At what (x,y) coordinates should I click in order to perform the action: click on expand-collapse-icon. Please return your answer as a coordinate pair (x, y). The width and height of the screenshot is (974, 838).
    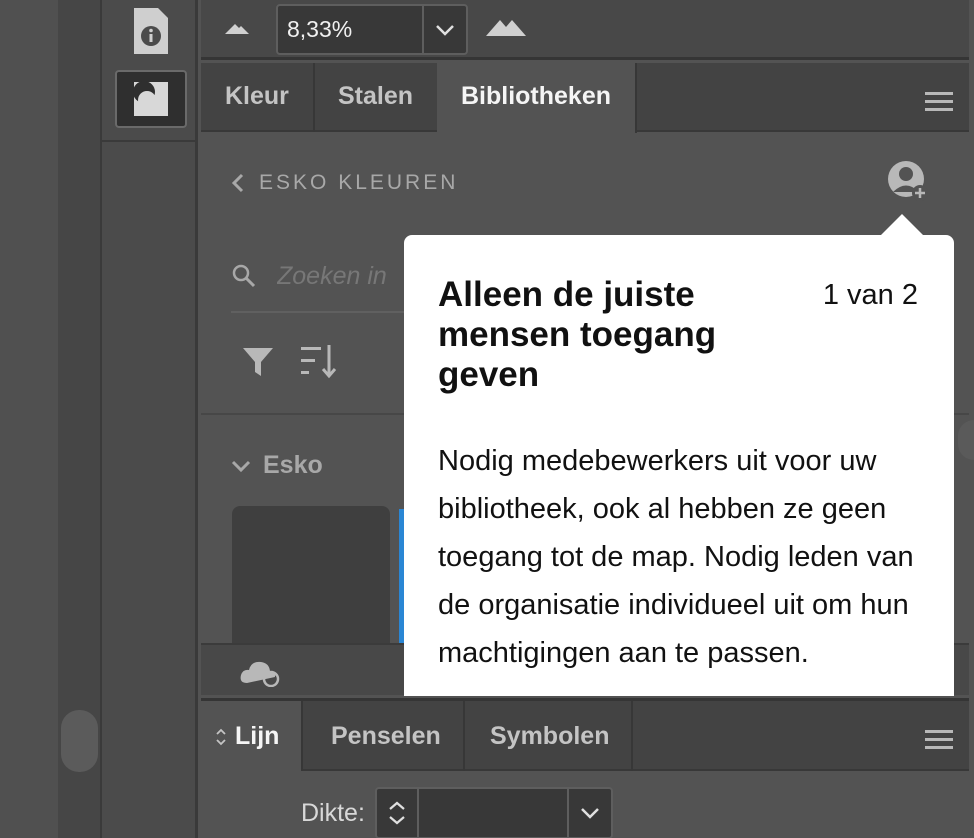
    Looking at the image, I should click on (221, 737).